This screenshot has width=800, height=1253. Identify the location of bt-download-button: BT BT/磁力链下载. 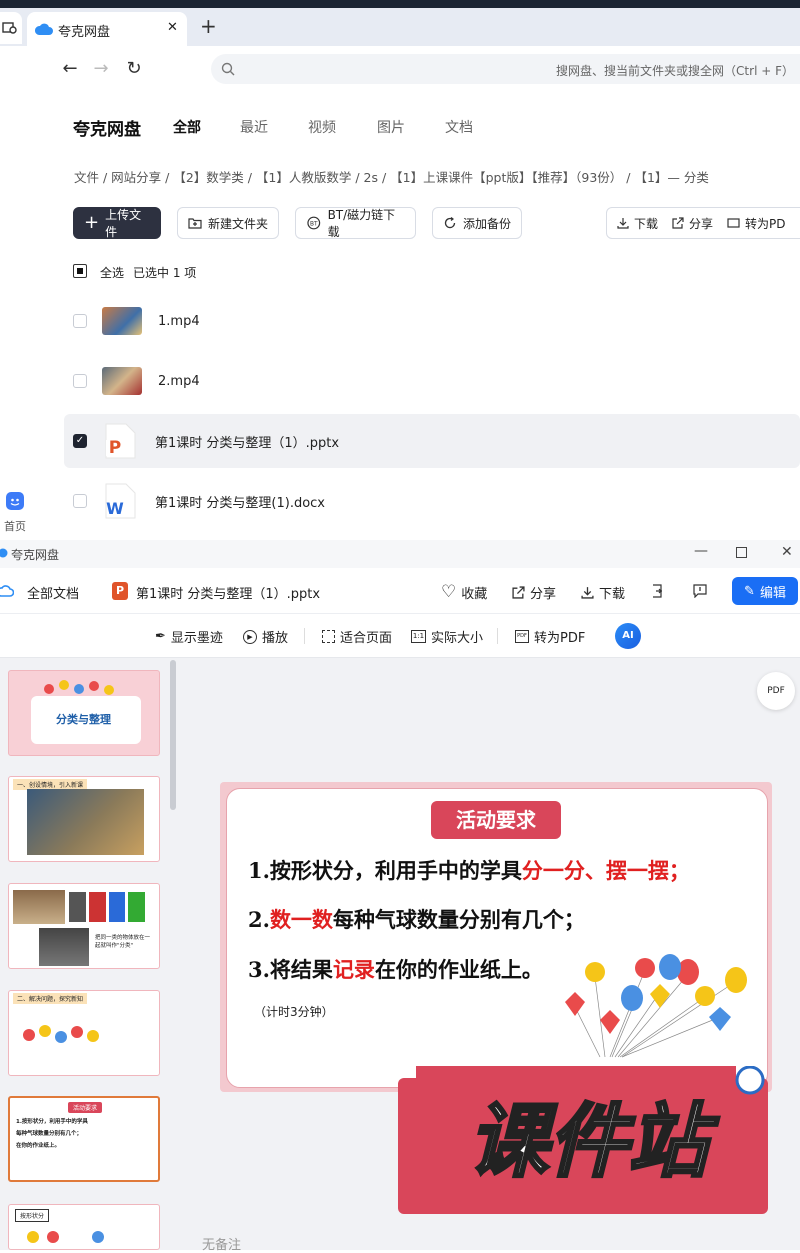
(355, 223).